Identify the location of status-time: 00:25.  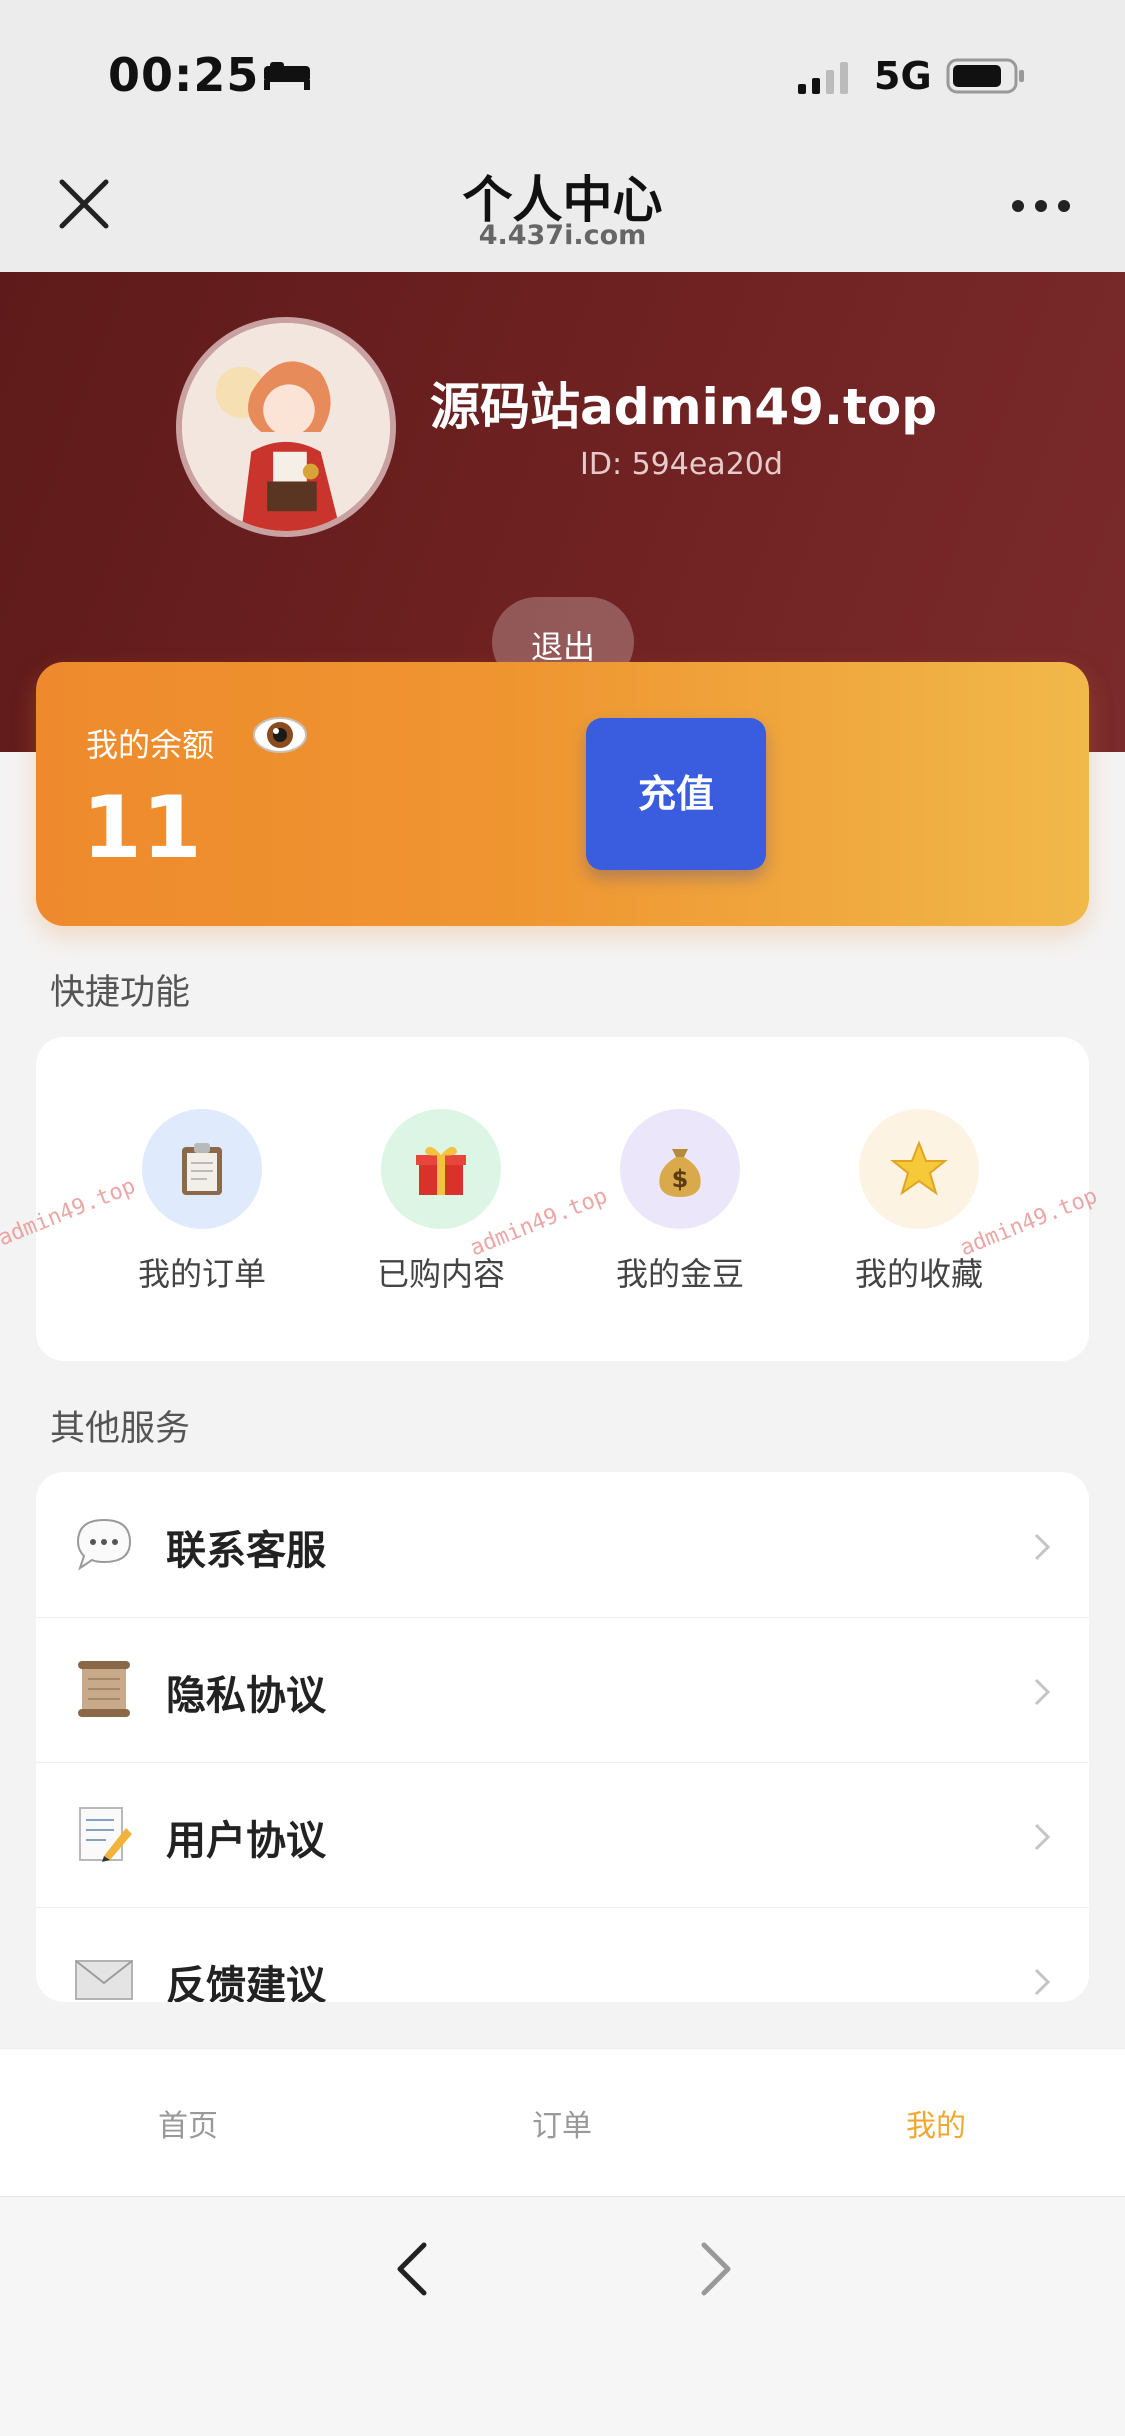
(184, 75).